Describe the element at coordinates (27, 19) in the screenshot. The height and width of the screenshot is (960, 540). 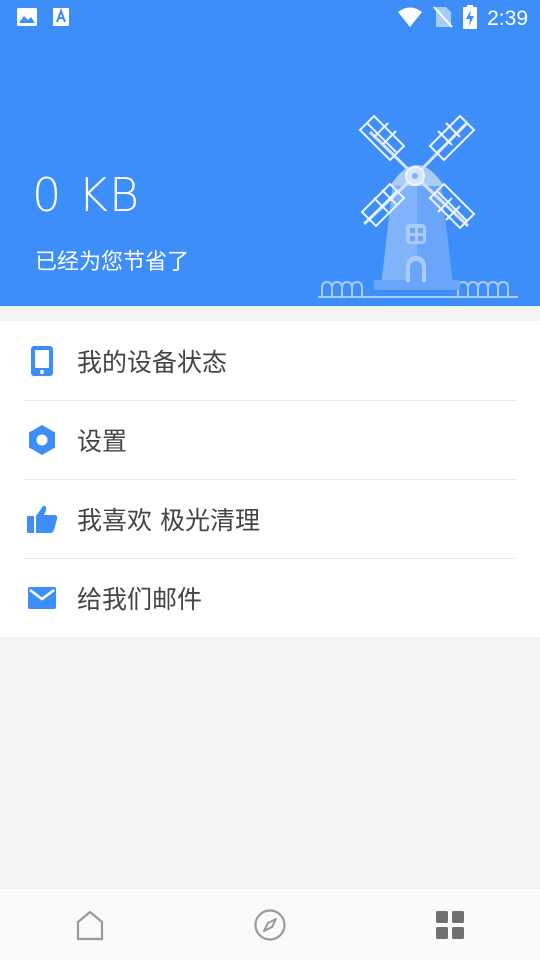
I see `image-icon` at that location.